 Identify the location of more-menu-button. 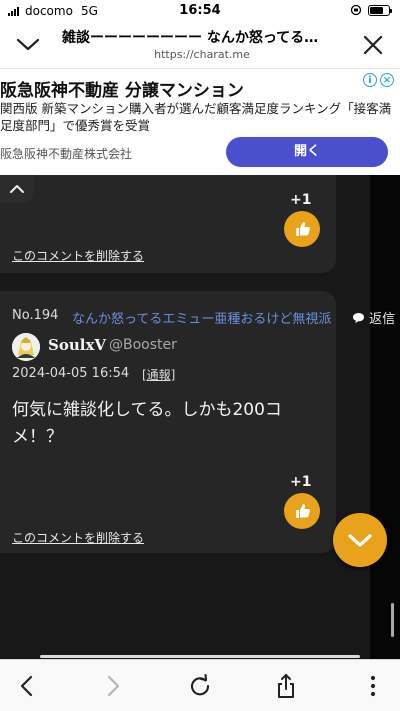
(373, 686).